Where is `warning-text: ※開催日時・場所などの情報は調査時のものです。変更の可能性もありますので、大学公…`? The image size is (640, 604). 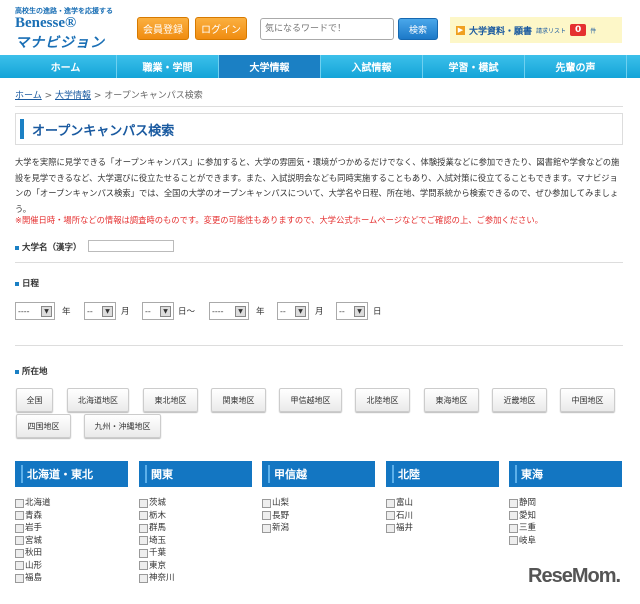 warning-text: ※開催日時・場所などの情報は調査時のものです。変更の可能性もありますので、大学公… is located at coordinates (279, 220).